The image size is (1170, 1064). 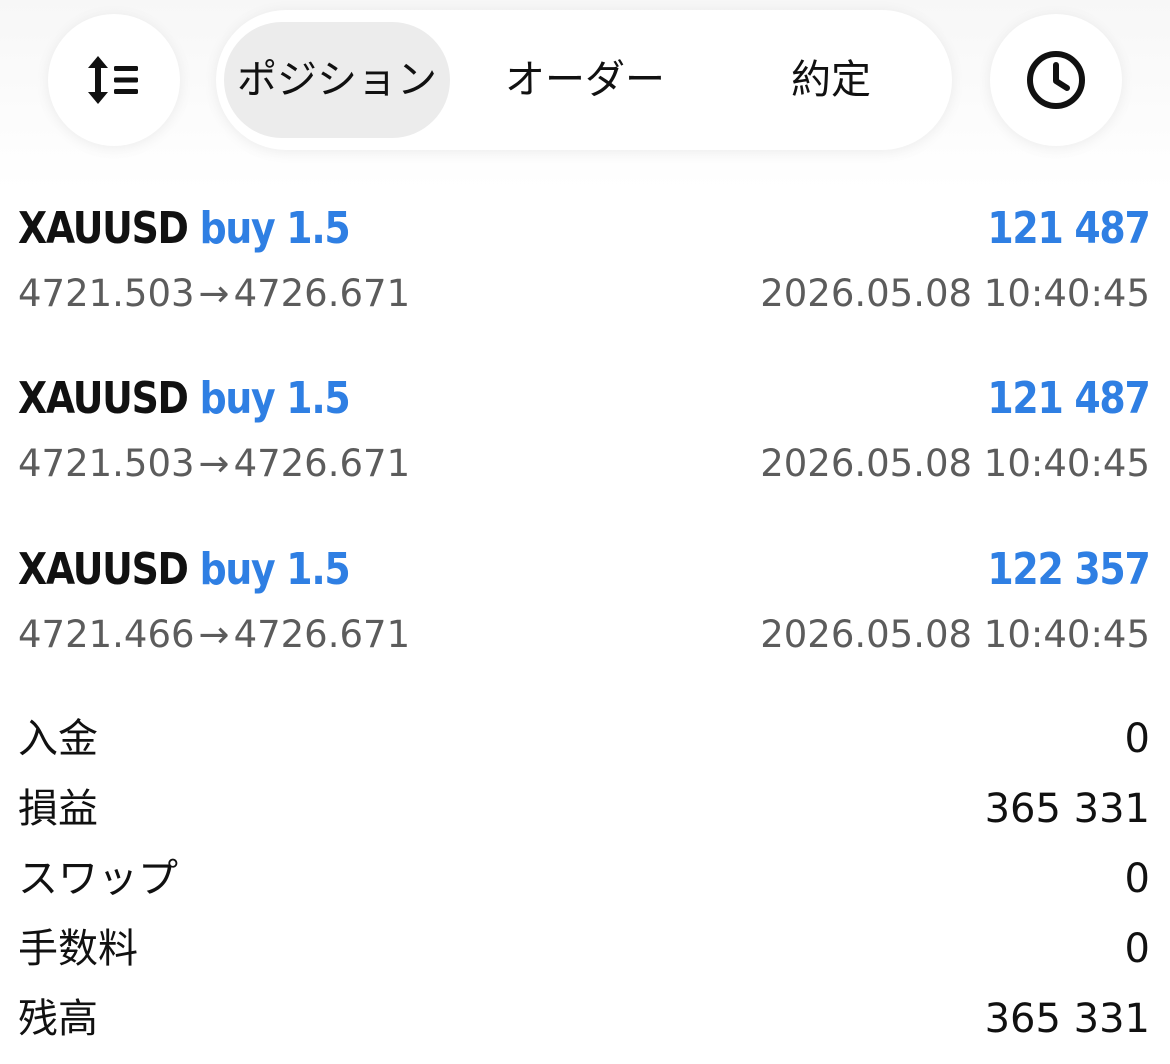 I want to click on summary-row-balance: 残高 365 331, so click(x=584, y=1019).